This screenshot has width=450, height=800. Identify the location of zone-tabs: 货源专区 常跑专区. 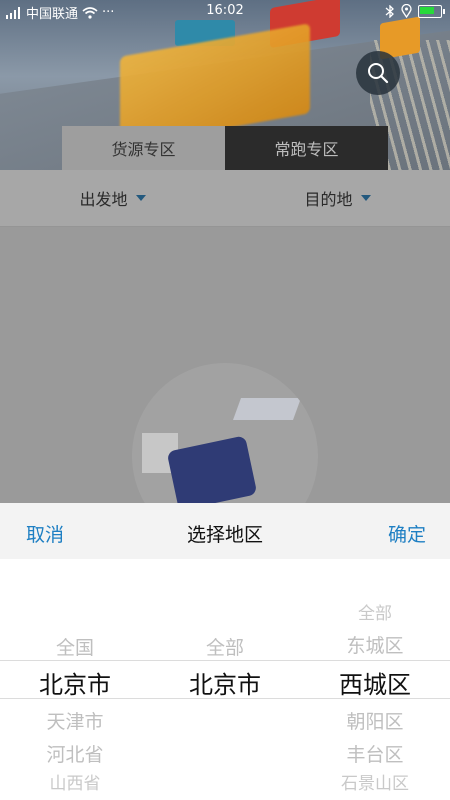
(225, 148).